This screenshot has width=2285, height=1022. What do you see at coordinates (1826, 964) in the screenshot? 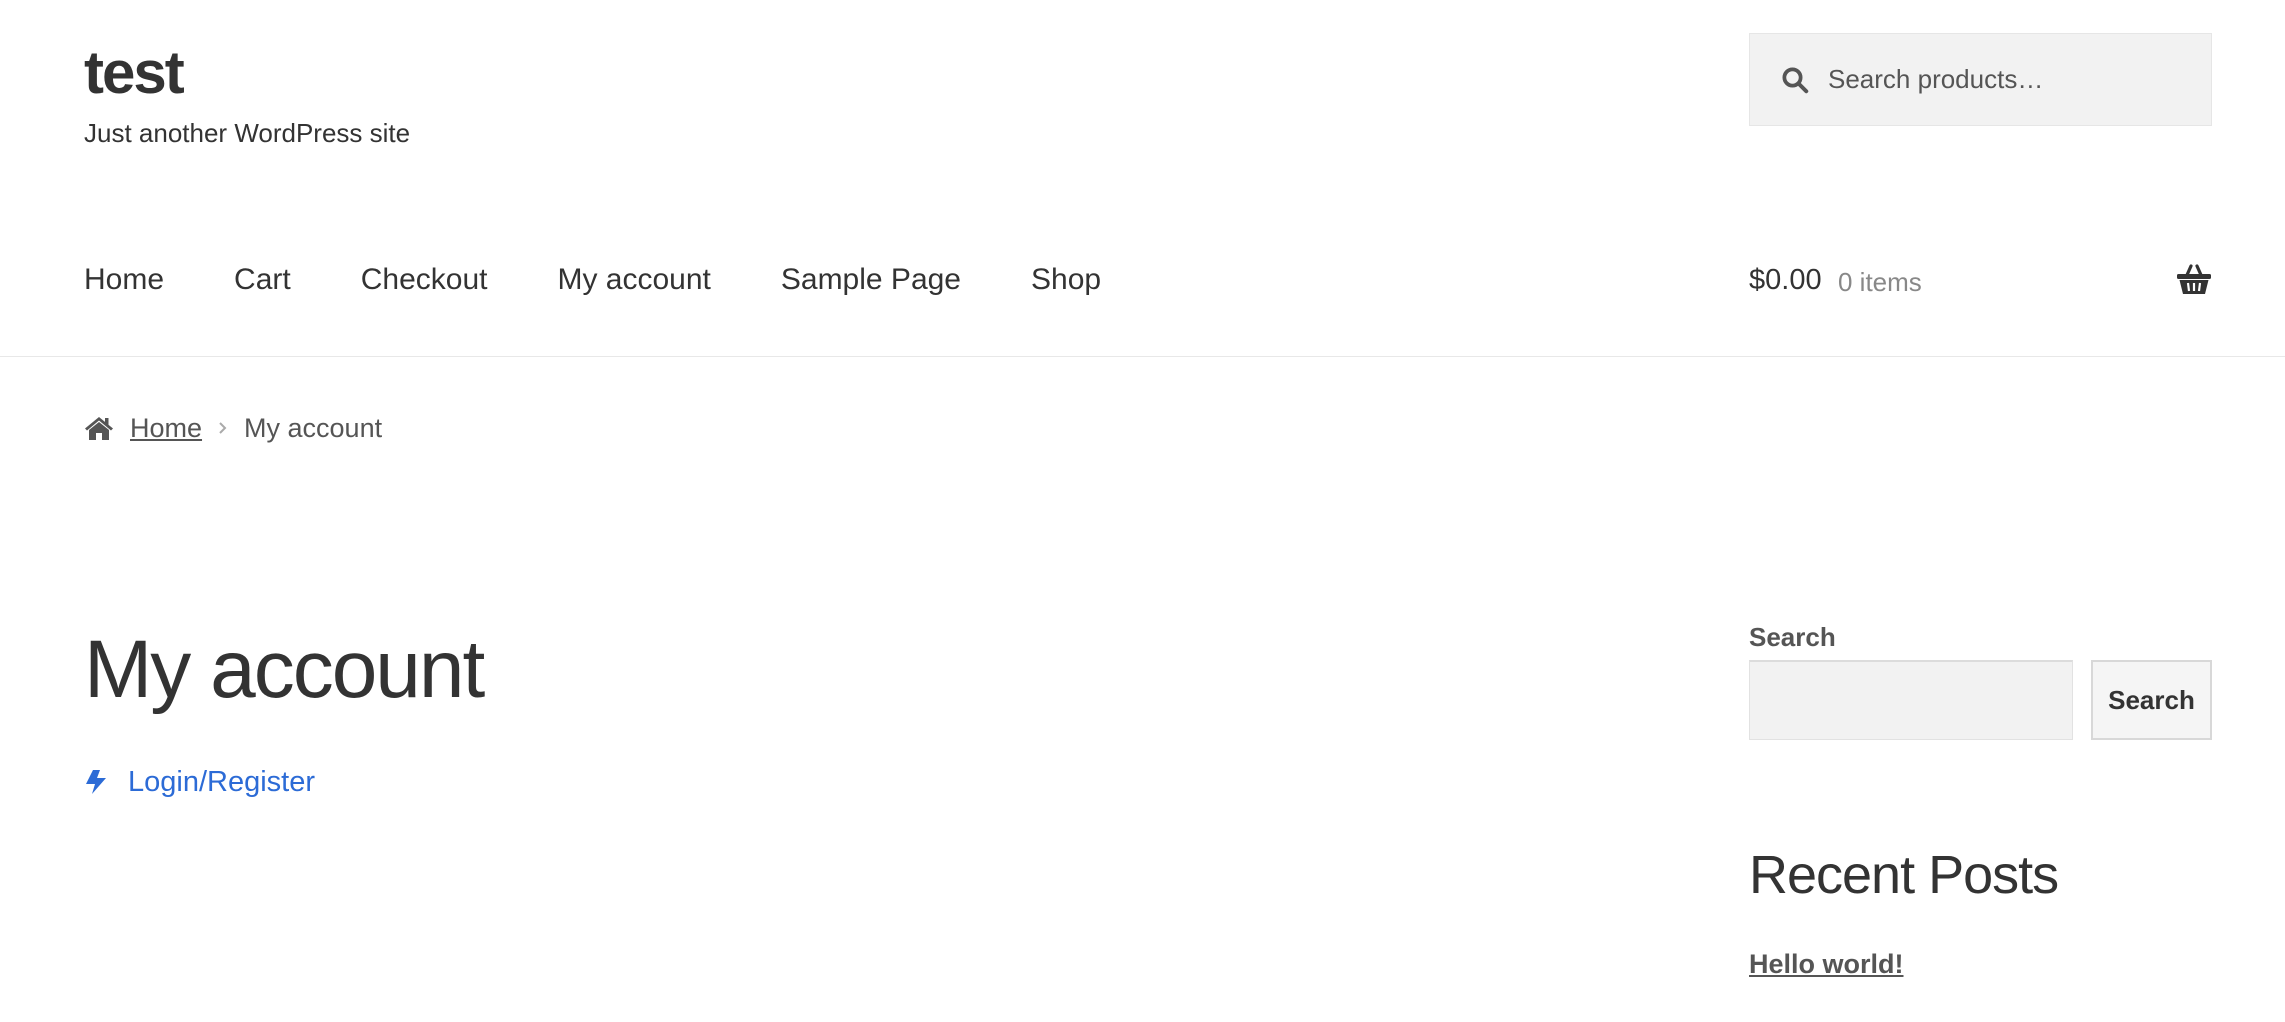
I see `recent-post-link: Hello world!` at bounding box center [1826, 964].